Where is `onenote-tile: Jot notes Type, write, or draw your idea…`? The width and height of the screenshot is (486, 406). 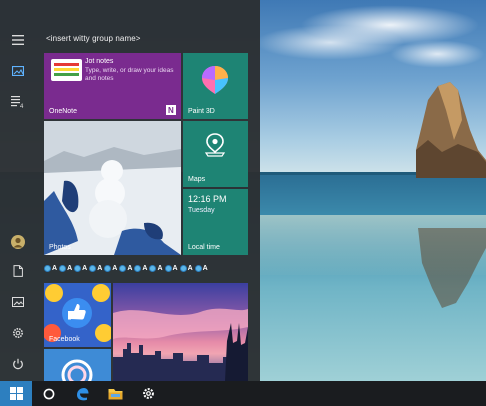 onenote-tile: Jot notes Type, write, or draw your idea… is located at coordinates (112, 86).